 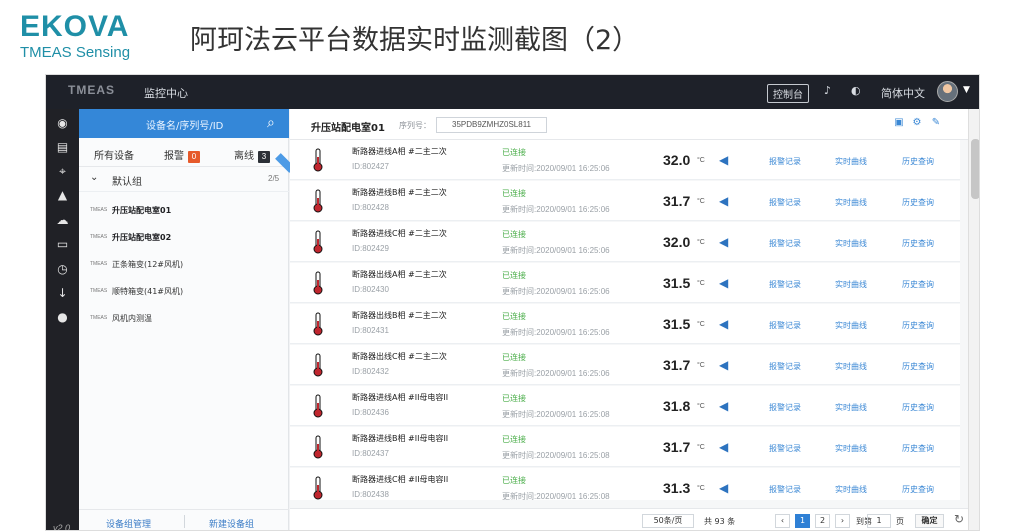 What do you see at coordinates (827, 90) in the screenshot?
I see `bell-icon: ♪` at bounding box center [827, 90].